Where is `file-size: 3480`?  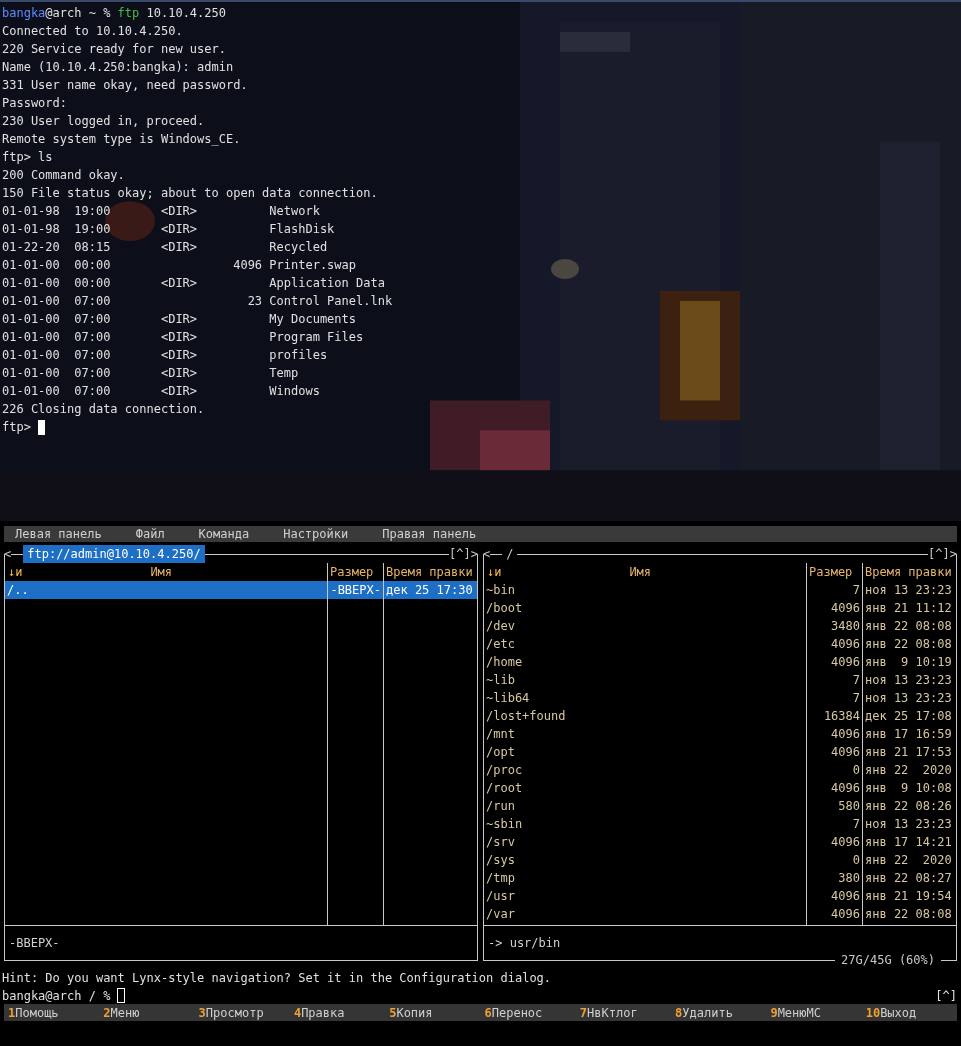
file-size: 3480 is located at coordinates (834, 626).